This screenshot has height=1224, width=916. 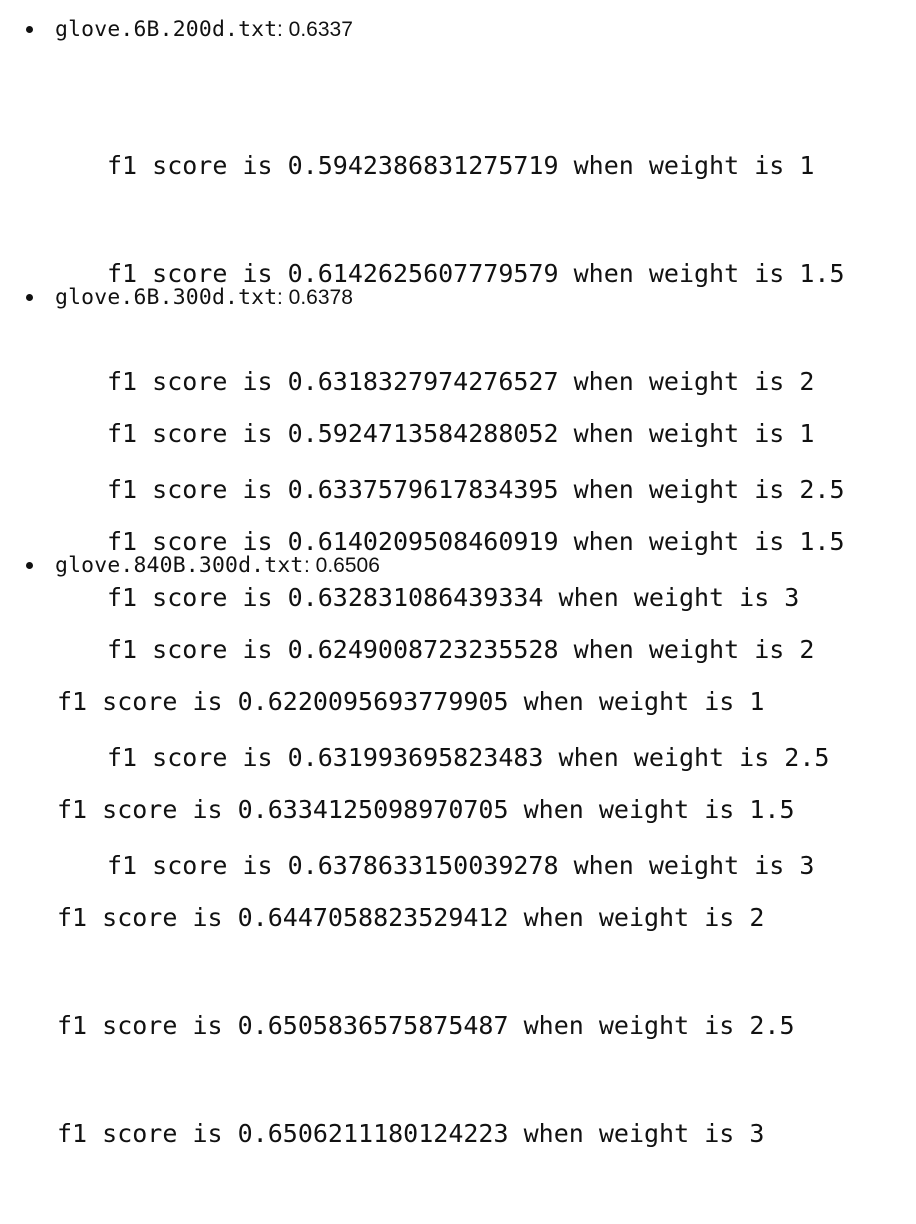 What do you see at coordinates (315, 29) in the screenshot?
I see `best-score: : 0.6337` at bounding box center [315, 29].